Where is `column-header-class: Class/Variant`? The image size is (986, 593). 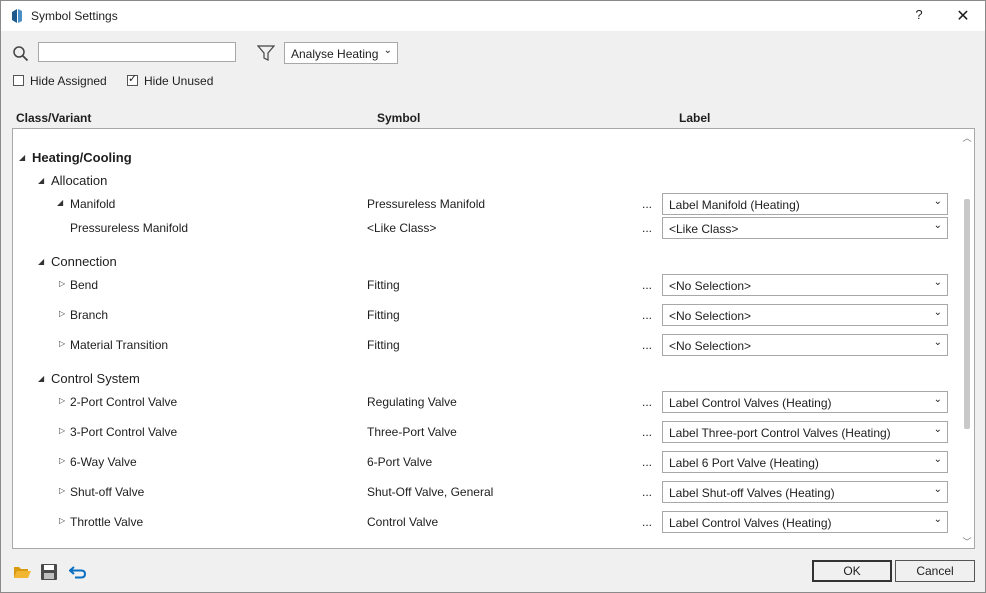
column-header-class: Class/Variant is located at coordinates (53, 118).